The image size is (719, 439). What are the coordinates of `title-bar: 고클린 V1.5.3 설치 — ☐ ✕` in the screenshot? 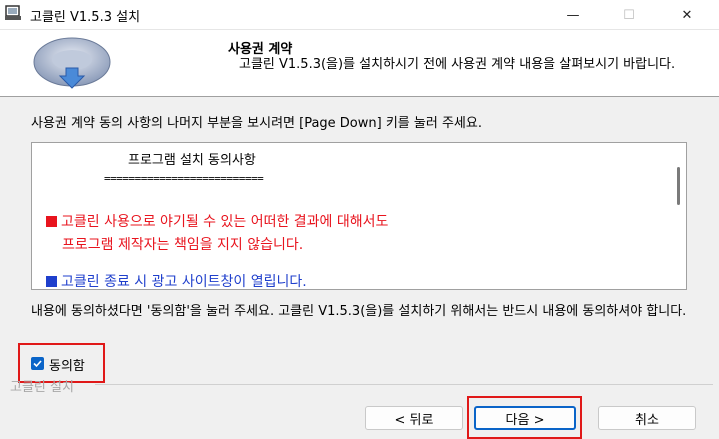 It's located at (359, 15).